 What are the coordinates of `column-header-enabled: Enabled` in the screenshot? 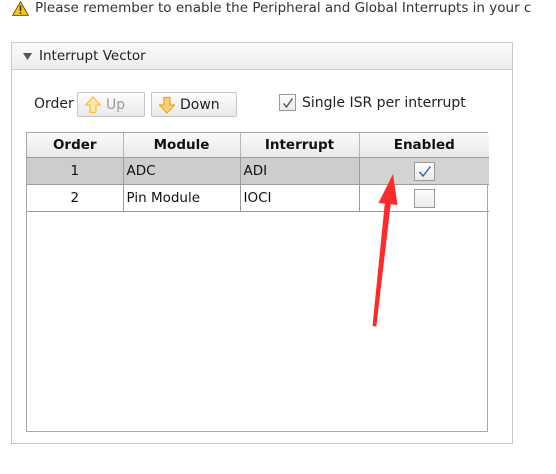 It's located at (424, 145).